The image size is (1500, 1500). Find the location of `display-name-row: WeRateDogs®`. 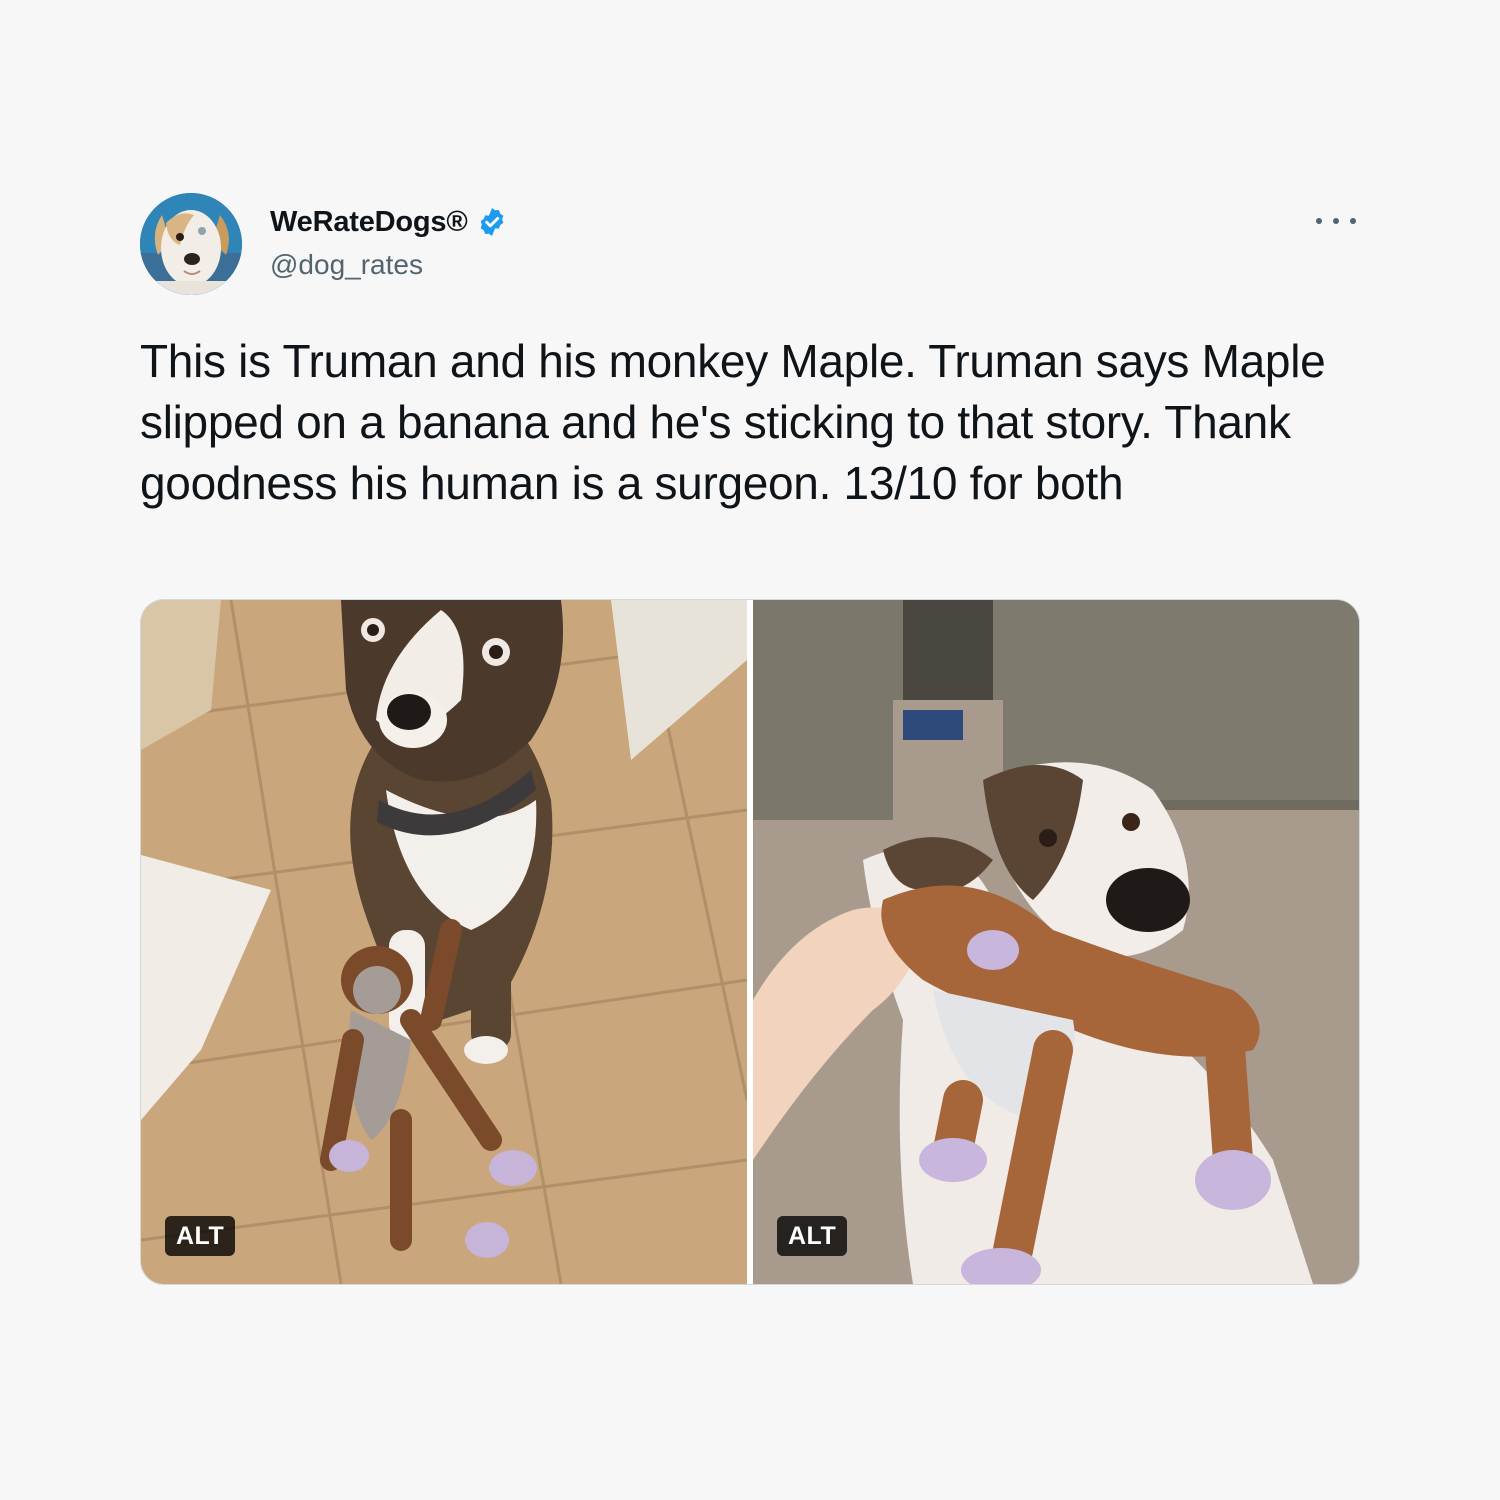

display-name-row: WeRateDogs® is located at coordinates (389, 222).